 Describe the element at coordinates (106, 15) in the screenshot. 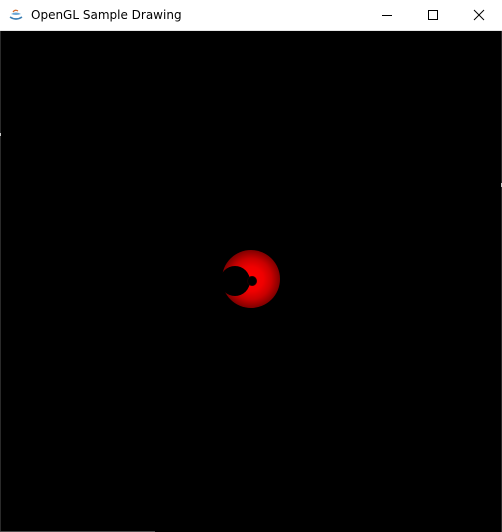

I see `window-title: OpenGL Sample Drawing` at that location.